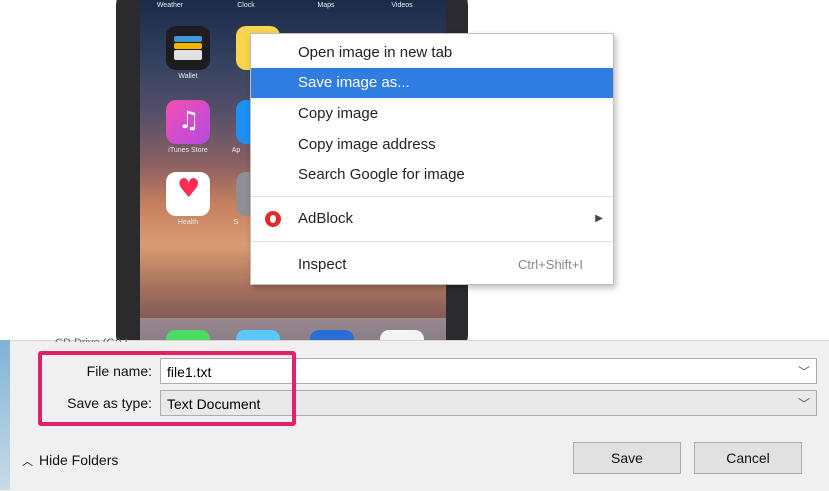 This screenshot has height=491, width=829. I want to click on menu-item-search-google-for-image: Search Google for image, so click(432, 175).